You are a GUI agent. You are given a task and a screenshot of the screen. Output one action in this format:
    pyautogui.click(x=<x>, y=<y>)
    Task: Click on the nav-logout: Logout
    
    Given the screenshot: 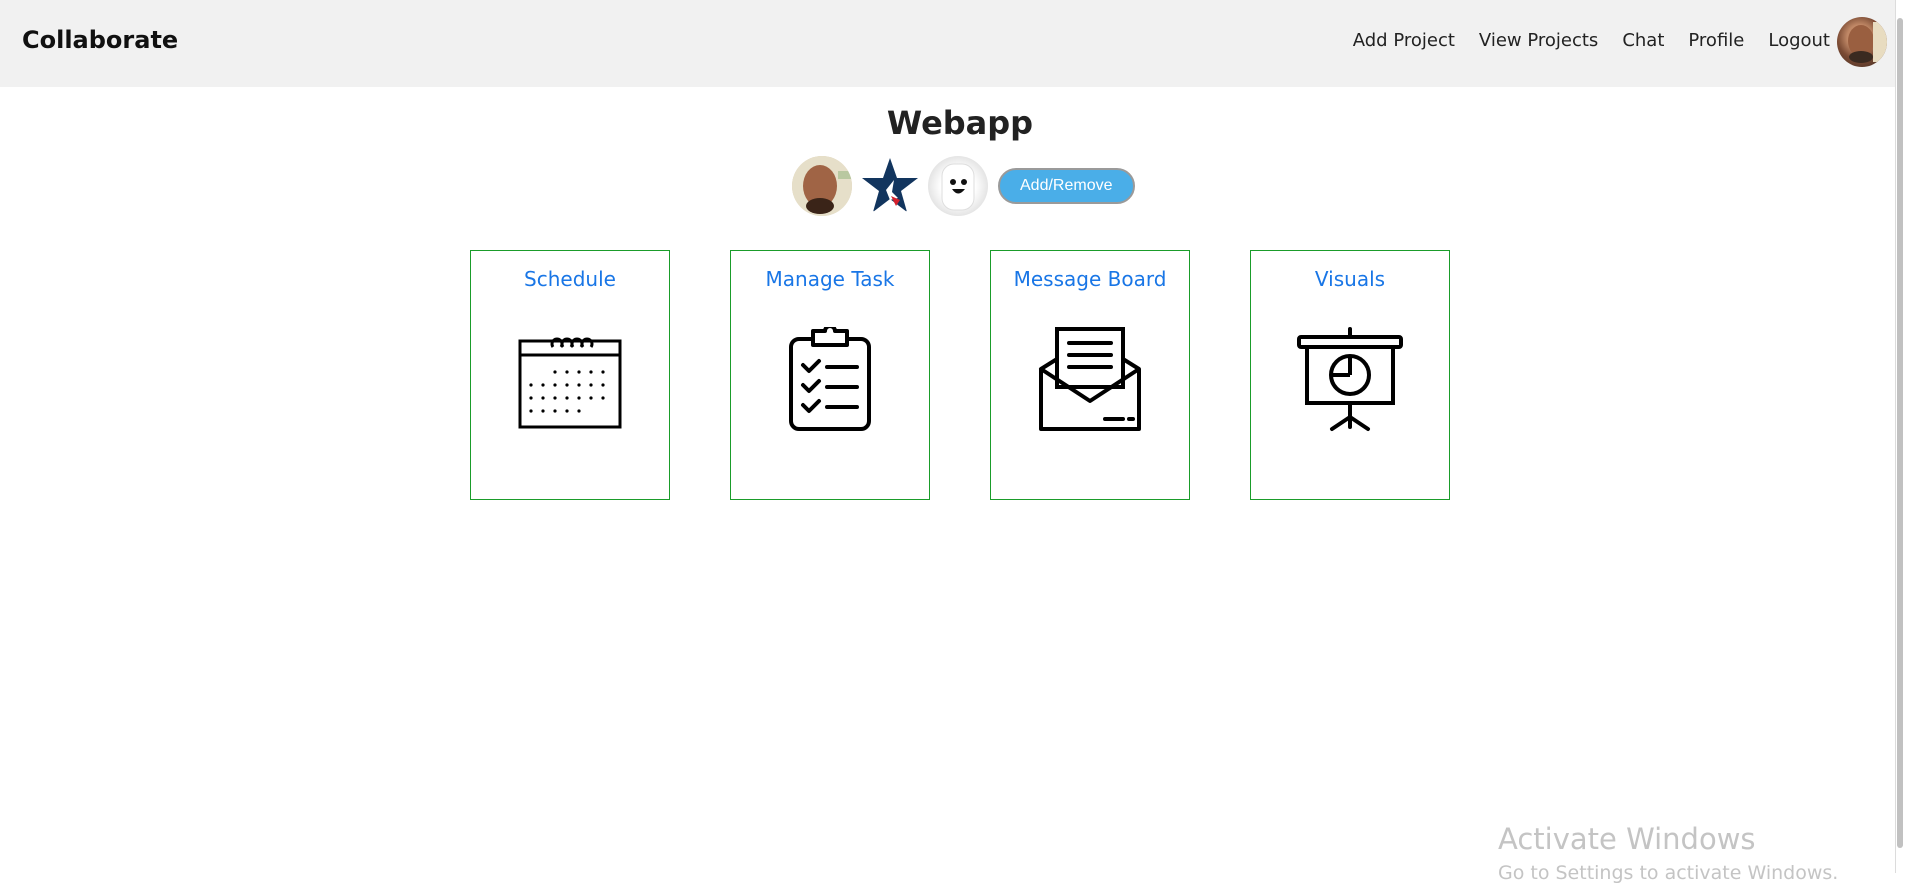 What is the action you would take?
    pyautogui.click(x=1799, y=40)
    